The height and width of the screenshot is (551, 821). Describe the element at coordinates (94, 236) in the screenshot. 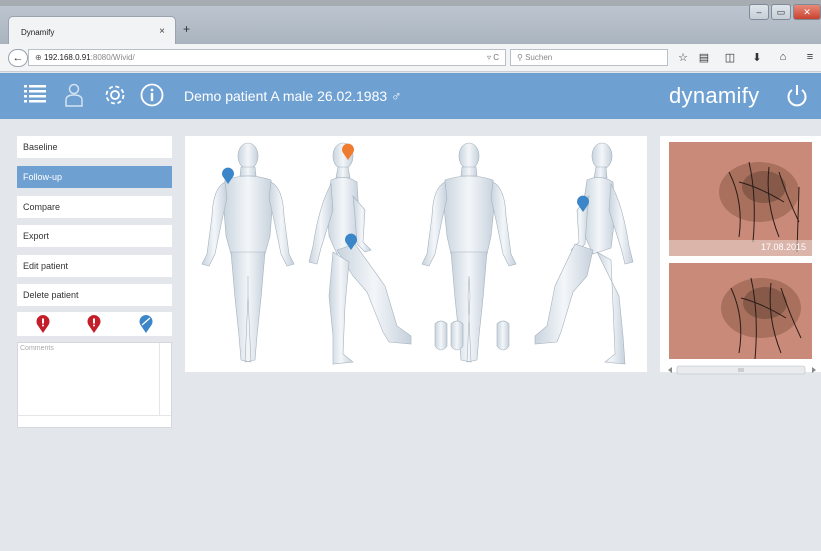

I see `menu-export: Export` at that location.